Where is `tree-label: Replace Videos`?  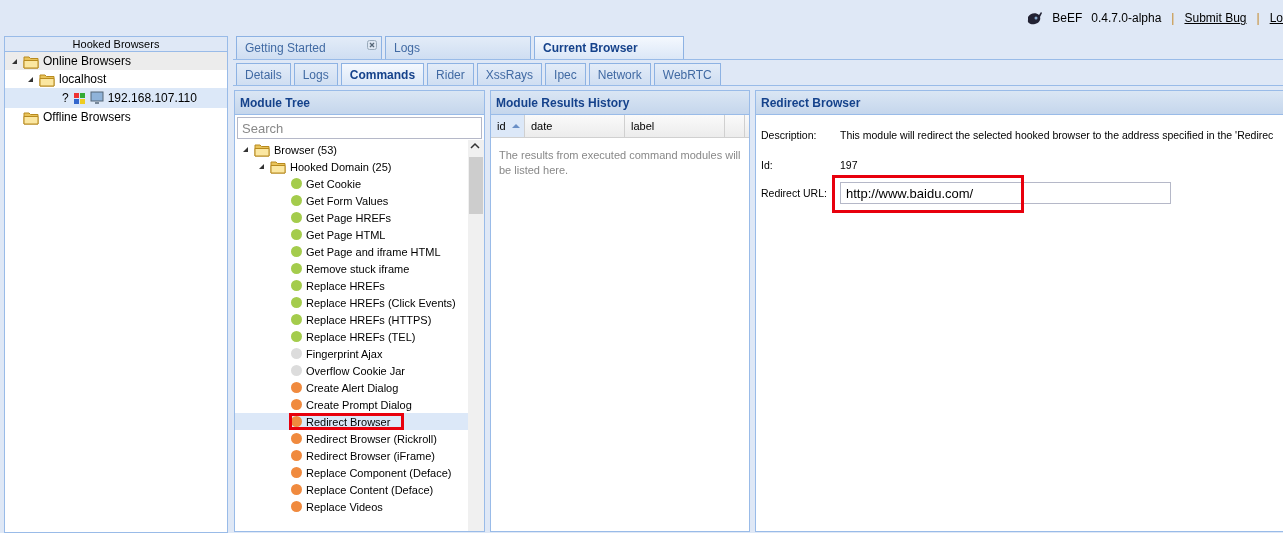
tree-label: Replace Videos is located at coordinates (344, 506).